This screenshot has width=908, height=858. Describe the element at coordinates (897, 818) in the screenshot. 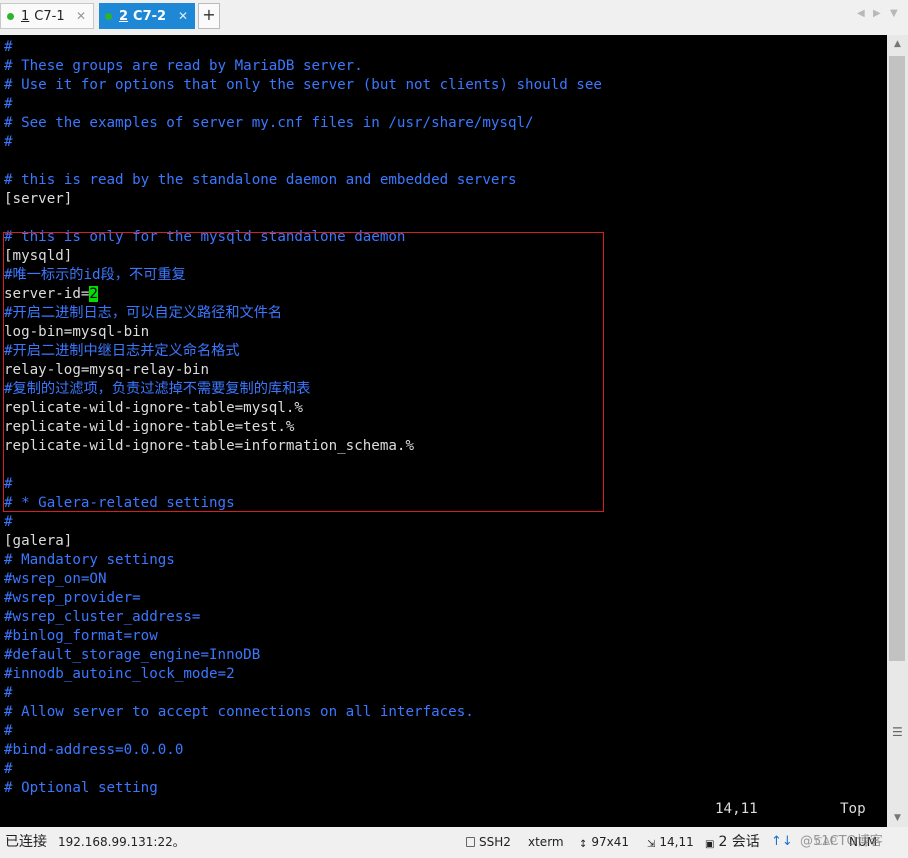

I see `scroll-down-icon: ▼` at that location.